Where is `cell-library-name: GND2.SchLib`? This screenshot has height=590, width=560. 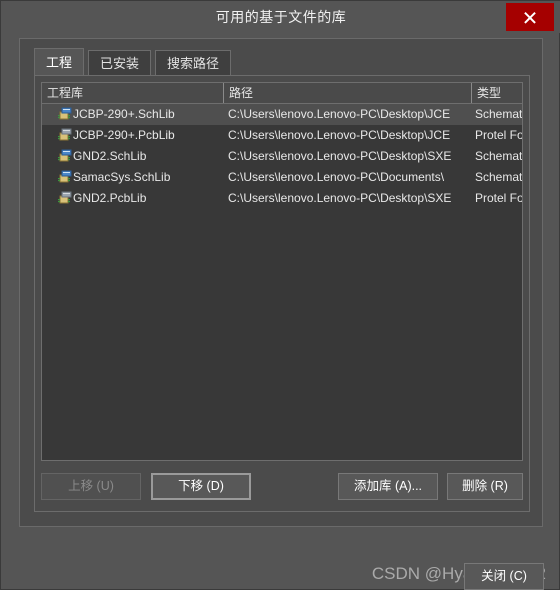 cell-library-name: GND2.SchLib is located at coordinates (110, 156).